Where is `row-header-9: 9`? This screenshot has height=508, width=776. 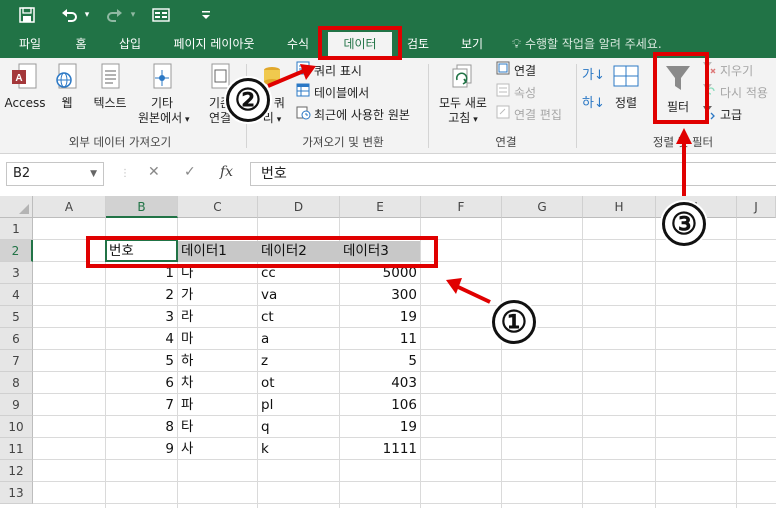
row-header-9: 9 is located at coordinates (16, 405).